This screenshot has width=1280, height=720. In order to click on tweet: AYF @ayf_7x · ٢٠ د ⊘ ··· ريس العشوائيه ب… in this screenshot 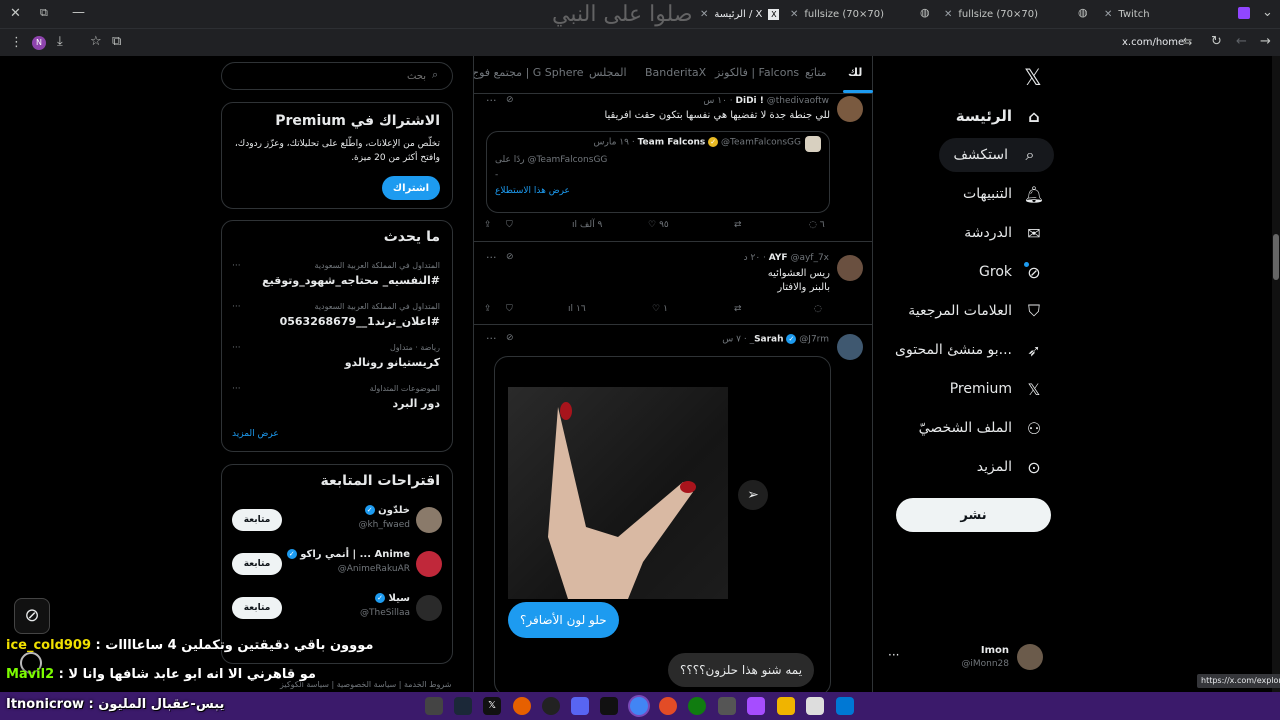, I will do `click(673, 284)`.